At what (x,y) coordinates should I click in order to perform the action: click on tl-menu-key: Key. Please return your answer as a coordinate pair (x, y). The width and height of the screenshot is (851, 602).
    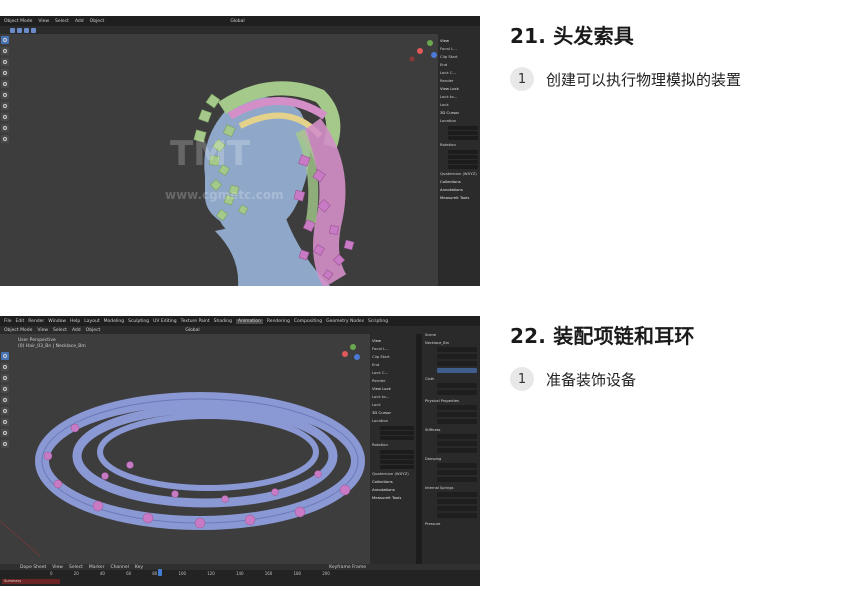
    Looking at the image, I should click on (139, 567).